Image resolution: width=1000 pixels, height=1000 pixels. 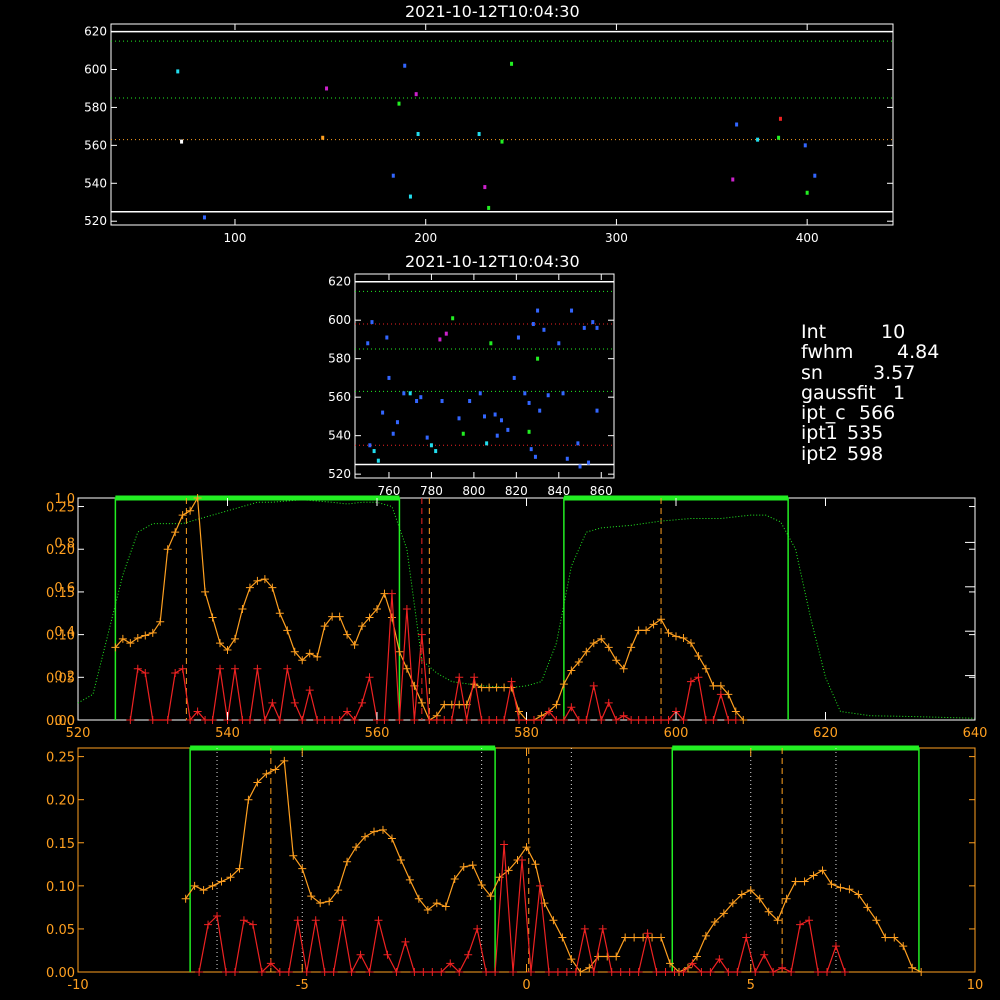 I want to click on spectrum-plot-yright-tick-label: 1.0, so click(x=64, y=499).